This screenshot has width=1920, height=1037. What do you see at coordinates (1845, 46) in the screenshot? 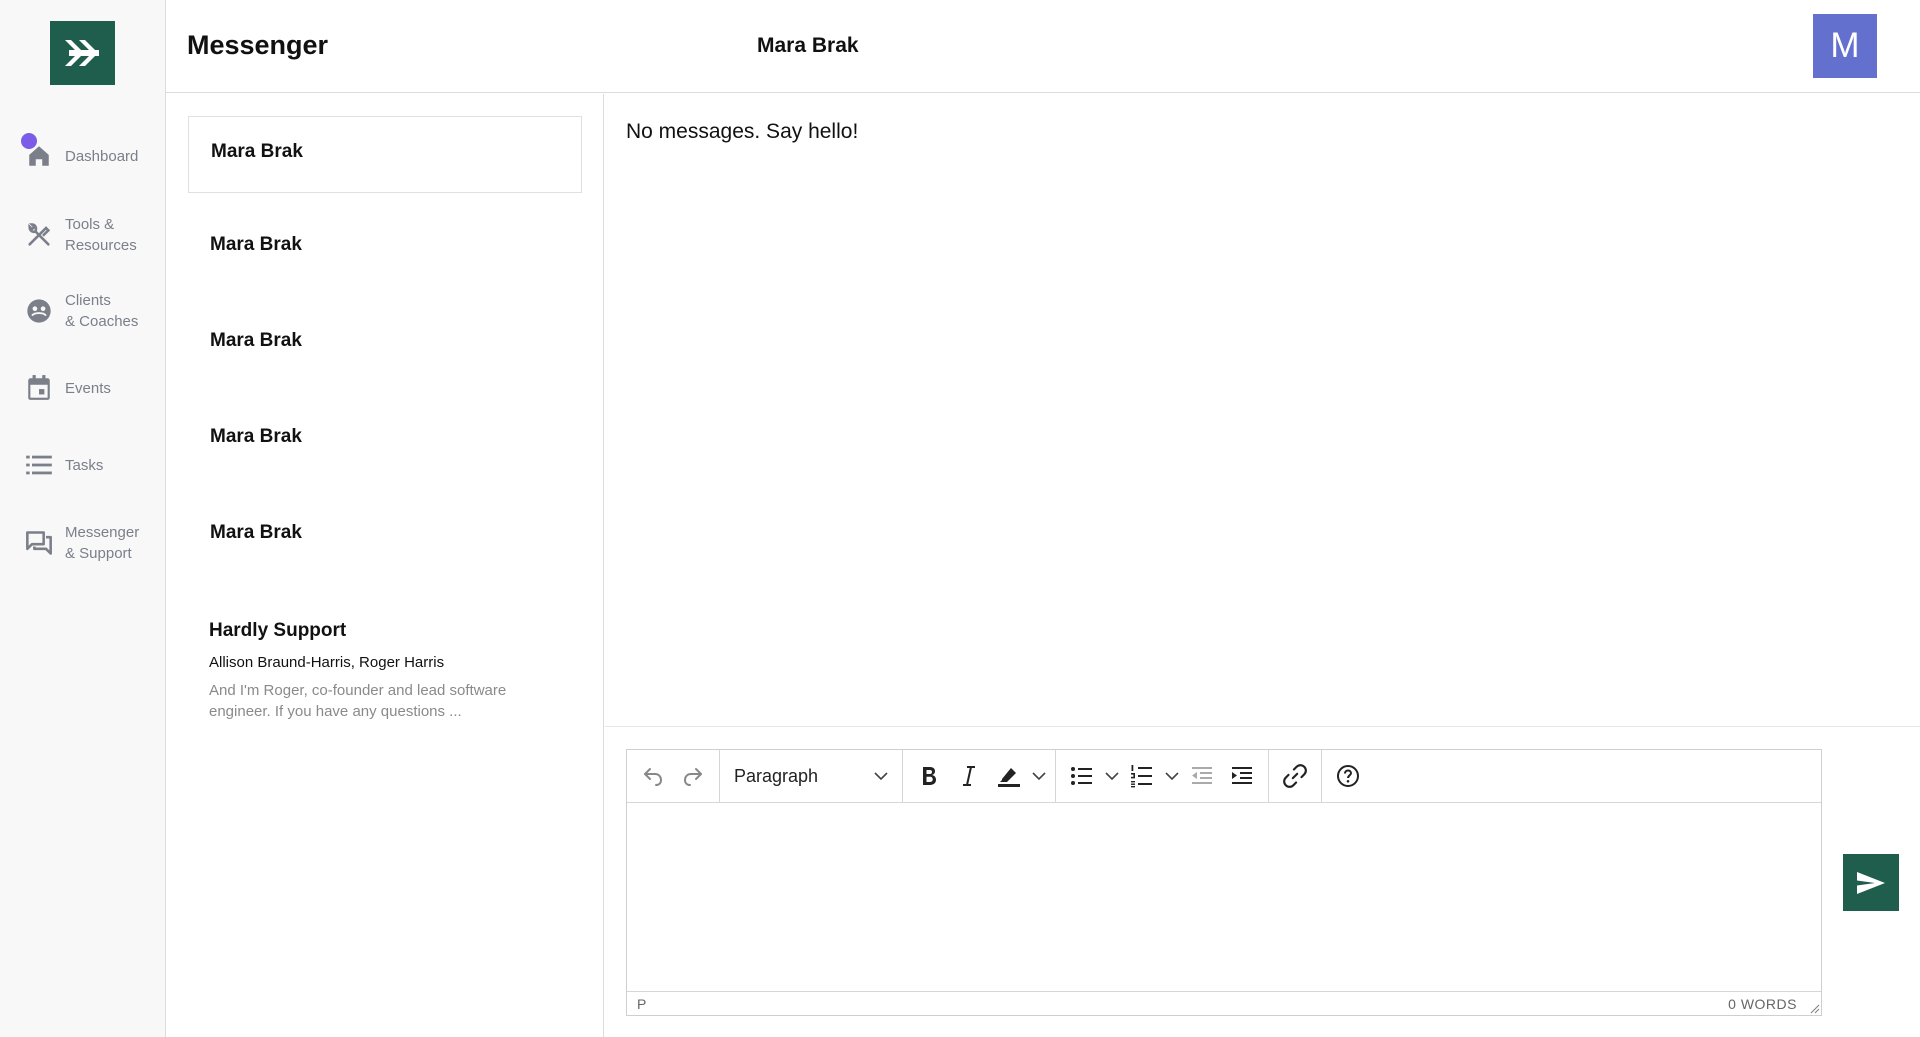
I see `avatar: M` at bounding box center [1845, 46].